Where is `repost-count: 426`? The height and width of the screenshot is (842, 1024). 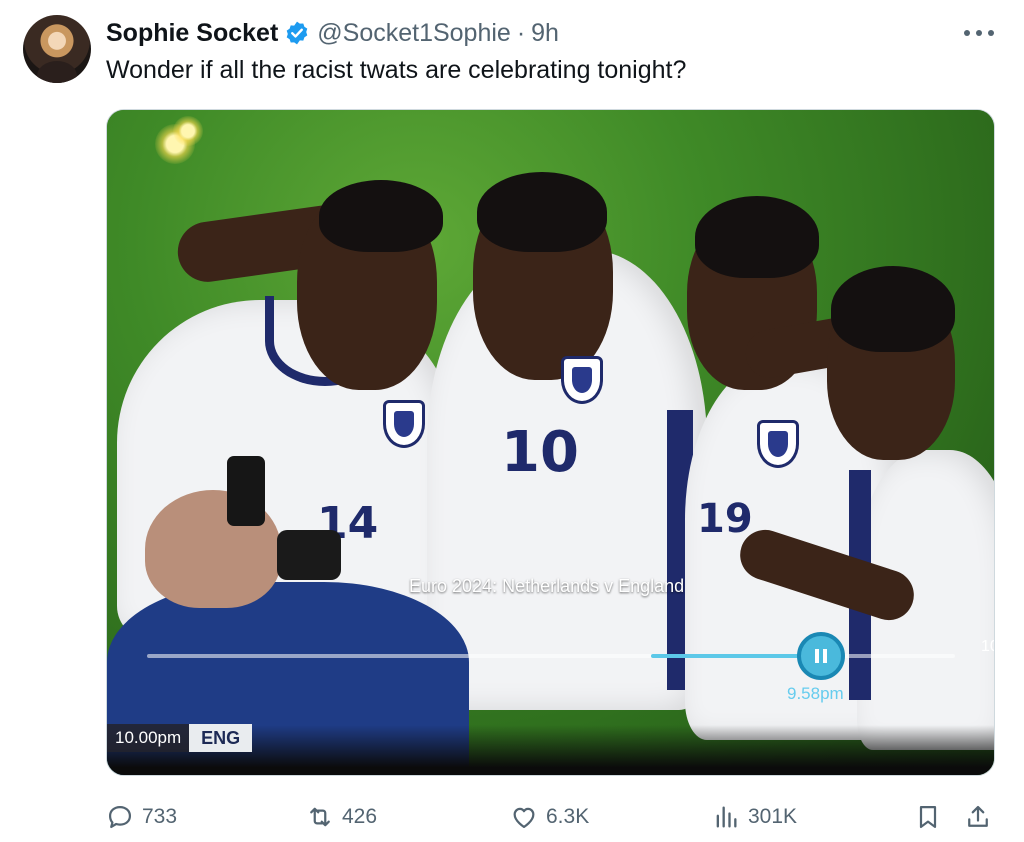
repost-count: 426 is located at coordinates (360, 816).